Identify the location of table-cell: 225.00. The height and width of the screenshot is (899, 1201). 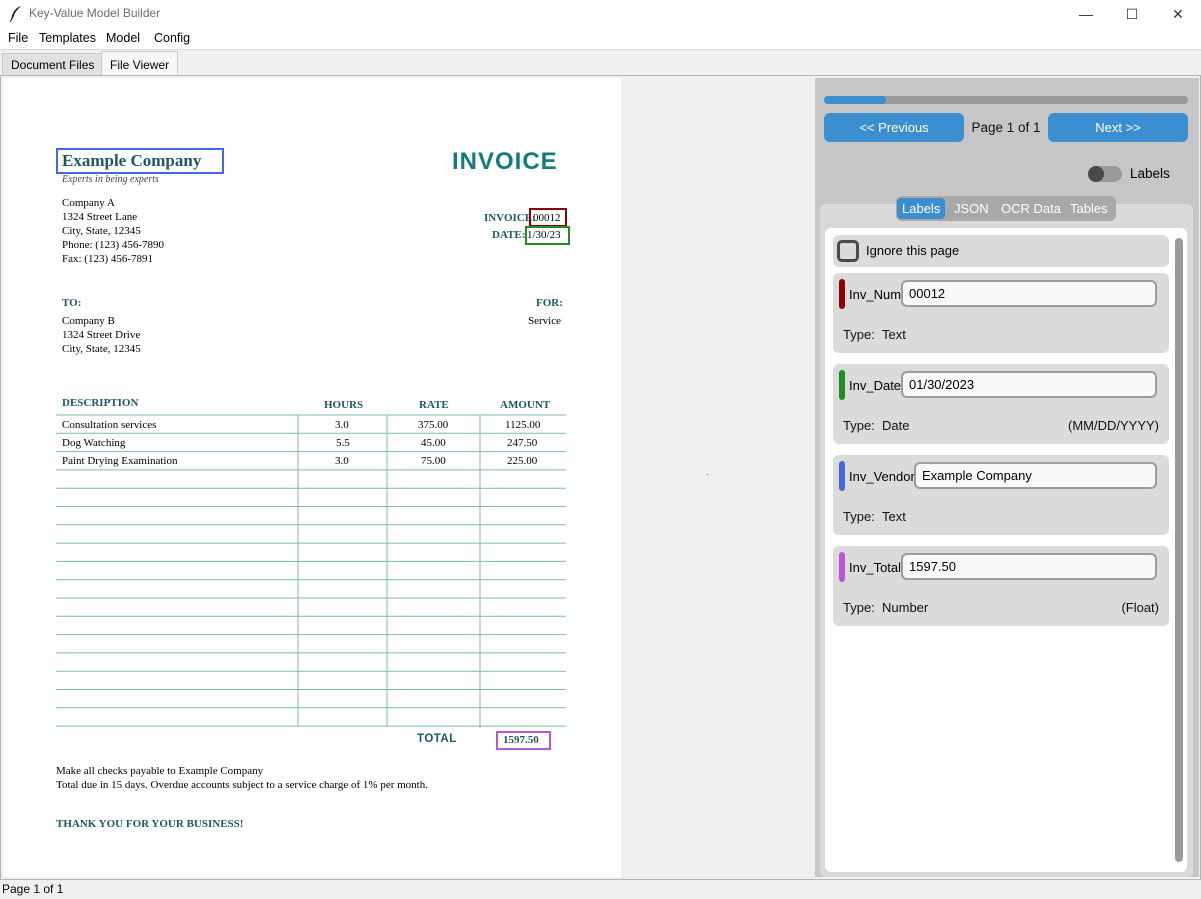
(522, 461).